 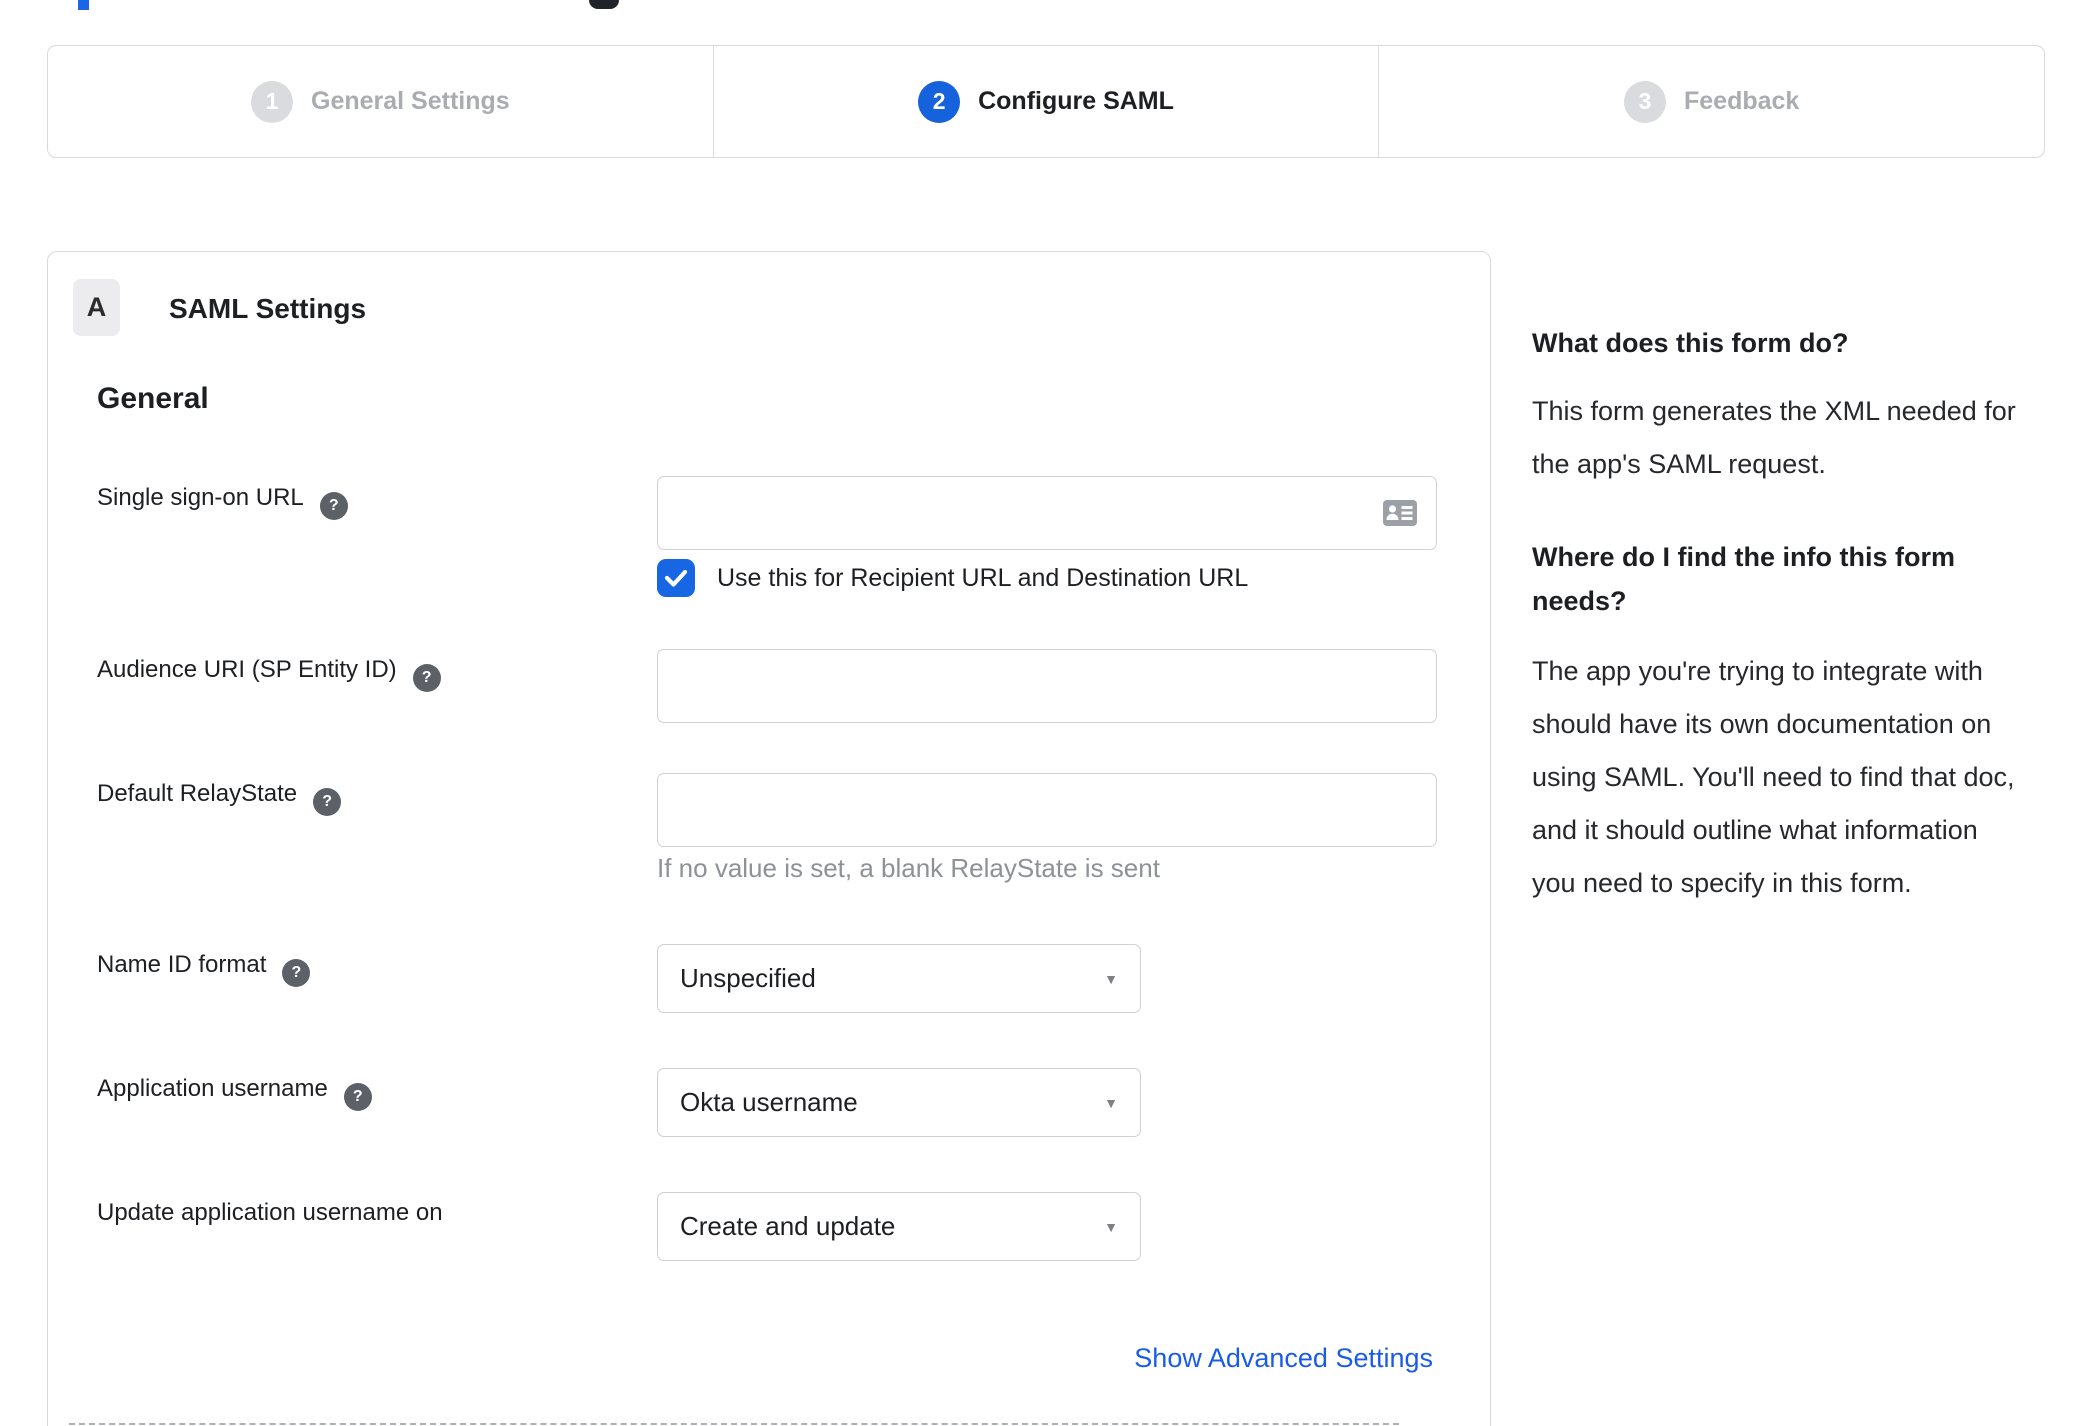 What do you see at coordinates (222, 502) in the screenshot?
I see `sso-url-label: Single sign-on URL?` at bounding box center [222, 502].